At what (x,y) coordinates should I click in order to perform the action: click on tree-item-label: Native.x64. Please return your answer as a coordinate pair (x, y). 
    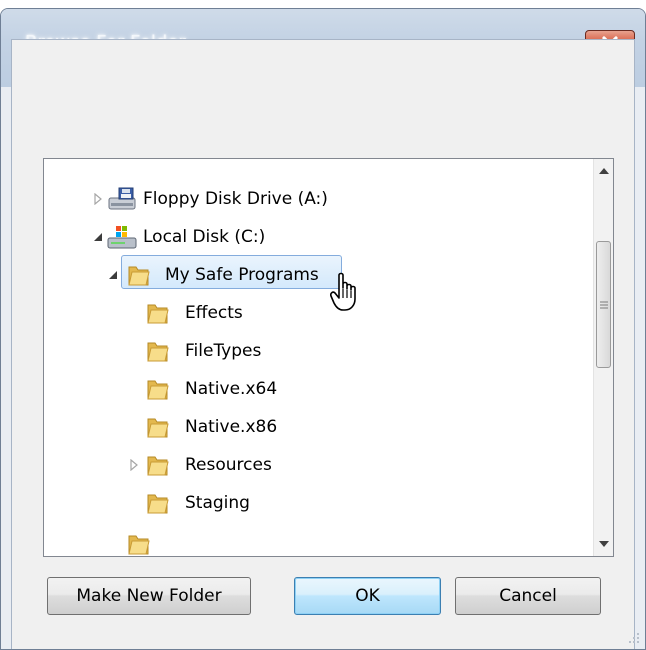
    Looking at the image, I should click on (231, 389).